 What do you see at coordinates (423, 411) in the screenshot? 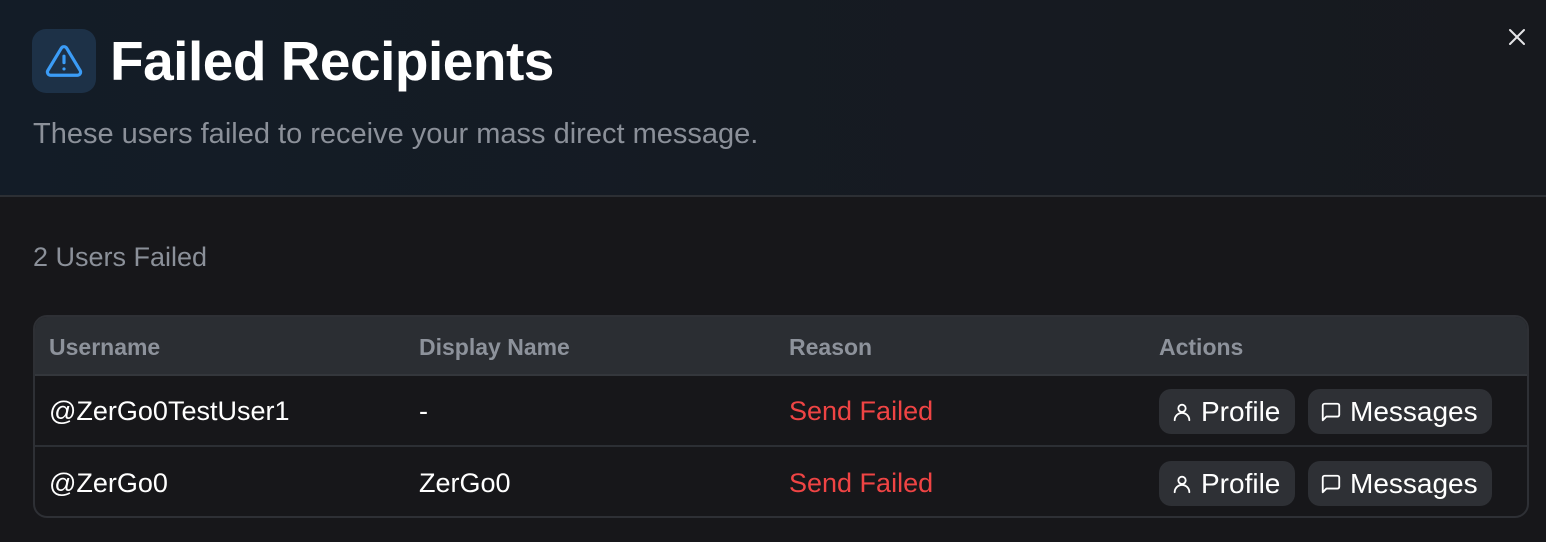
I see `display-name-cell: -` at bounding box center [423, 411].